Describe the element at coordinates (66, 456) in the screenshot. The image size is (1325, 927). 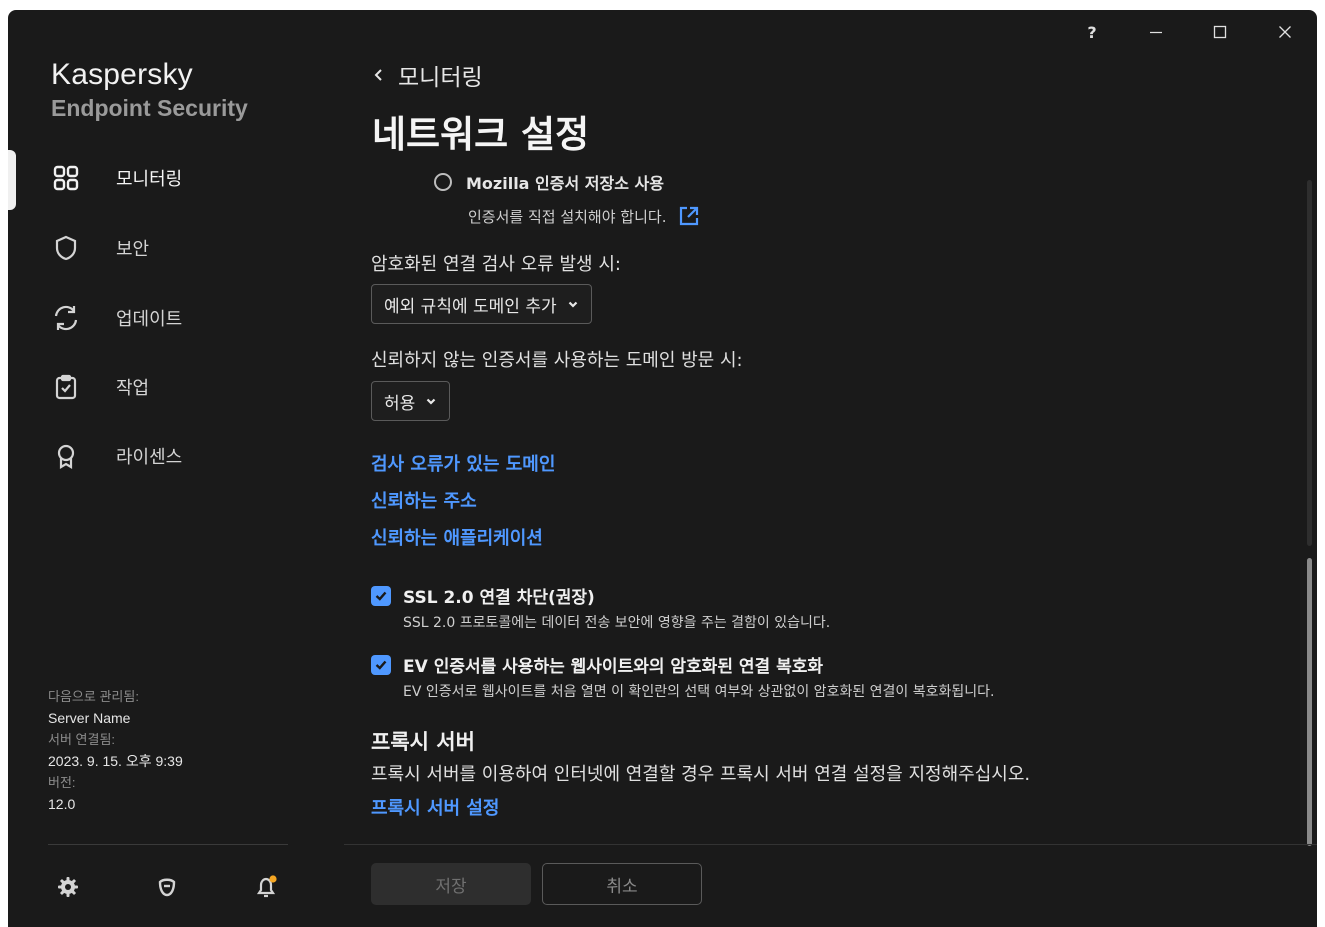
I see `license-icon` at that location.